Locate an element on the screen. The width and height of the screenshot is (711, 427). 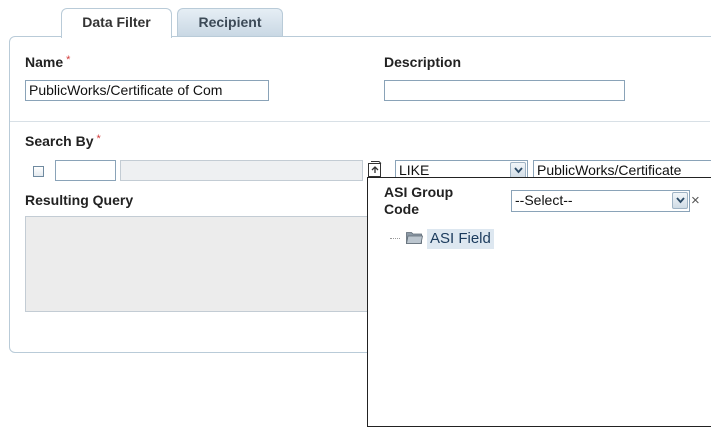
resulting-query-label: Resulting Query is located at coordinates (79, 200).